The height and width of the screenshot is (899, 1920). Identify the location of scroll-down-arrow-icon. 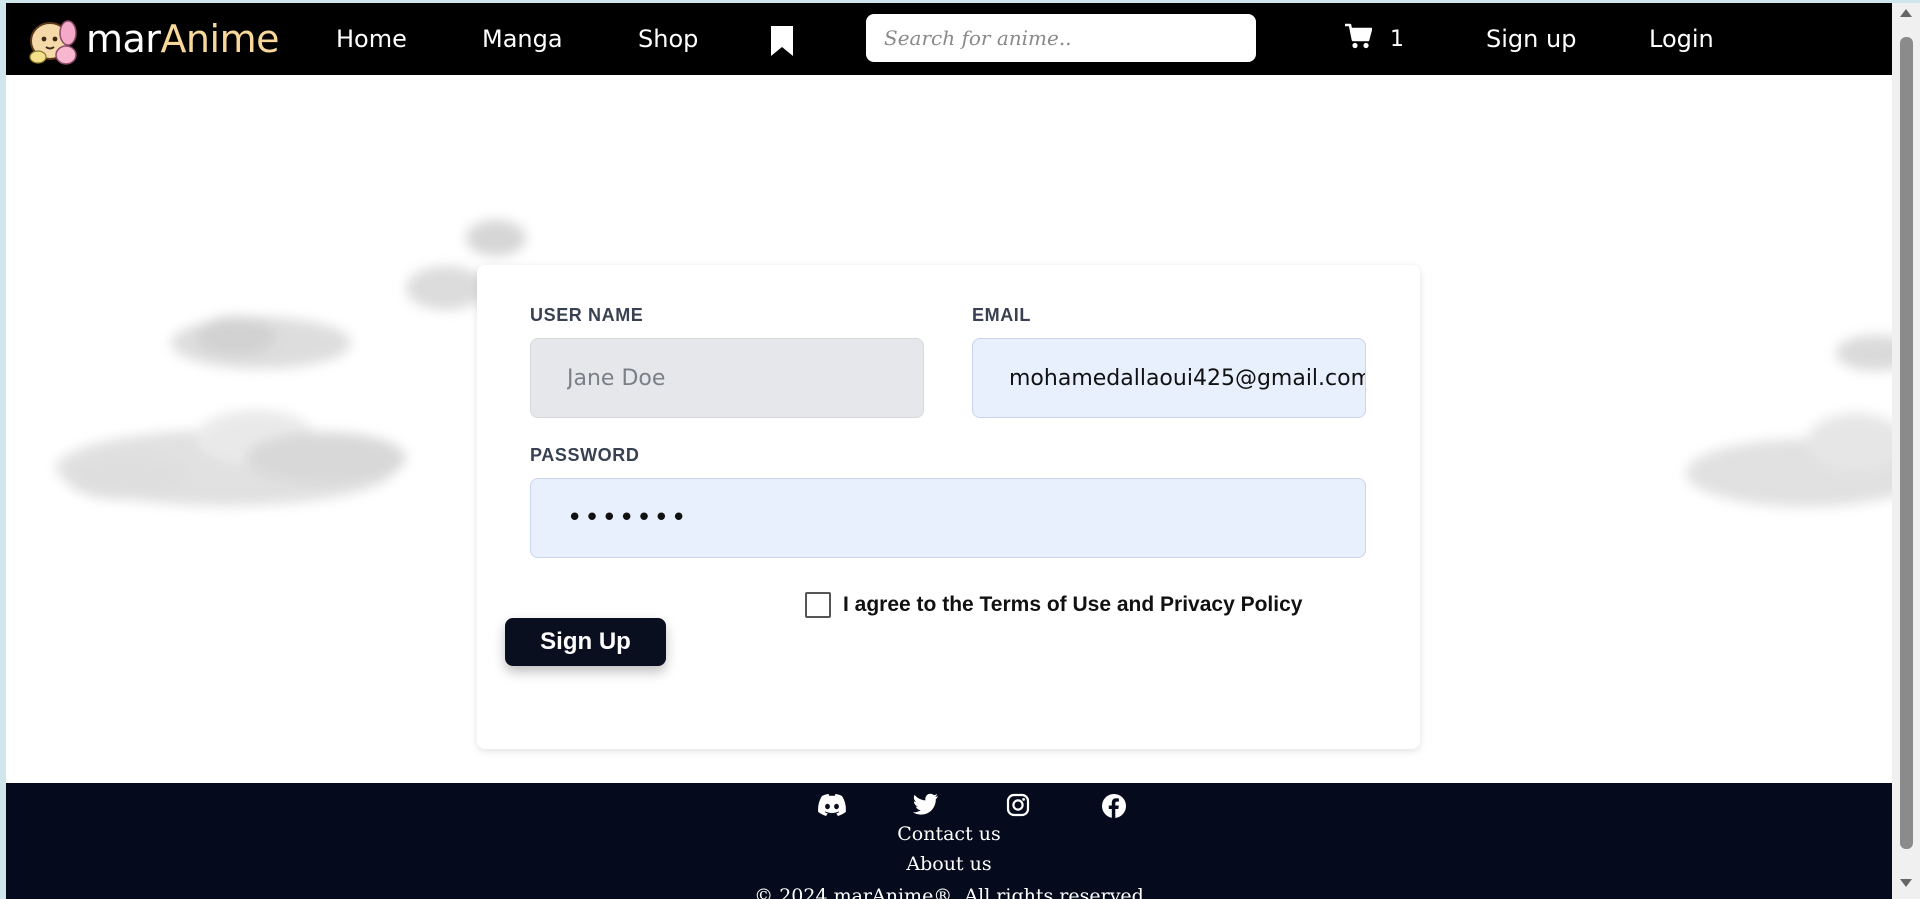
(1906, 883).